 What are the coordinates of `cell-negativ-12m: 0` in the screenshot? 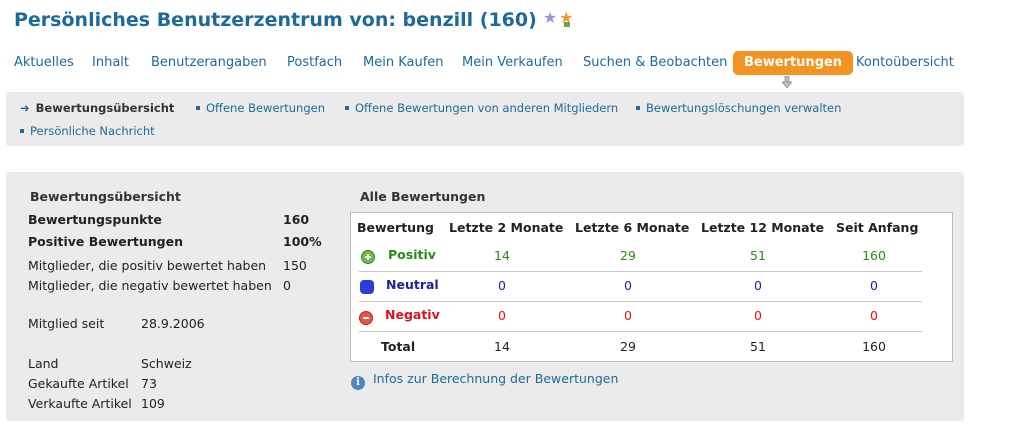 It's located at (758, 315).